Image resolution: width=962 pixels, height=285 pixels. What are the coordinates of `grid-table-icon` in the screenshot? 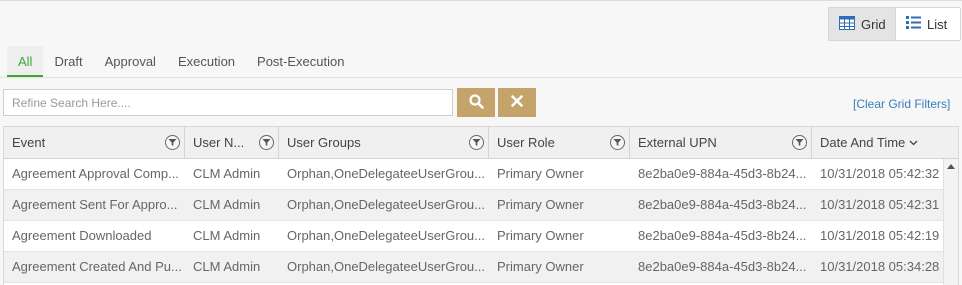 It's located at (847, 24).